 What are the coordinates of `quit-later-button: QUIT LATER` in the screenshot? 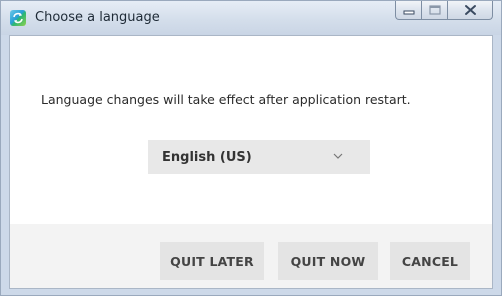 It's located at (212, 261).